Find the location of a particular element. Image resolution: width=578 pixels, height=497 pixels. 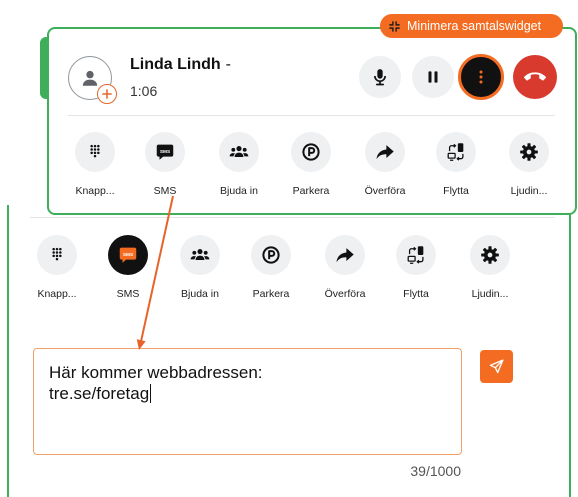

contact-name-suffix: - is located at coordinates (228, 64).